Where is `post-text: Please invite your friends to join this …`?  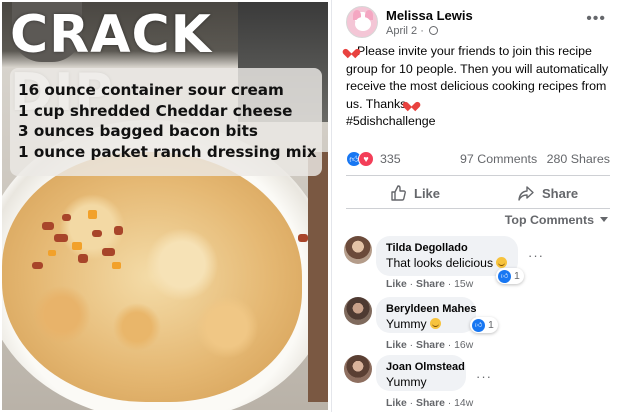
post-text: Please invite your friends to join this … is located at coordinates (477, 77).